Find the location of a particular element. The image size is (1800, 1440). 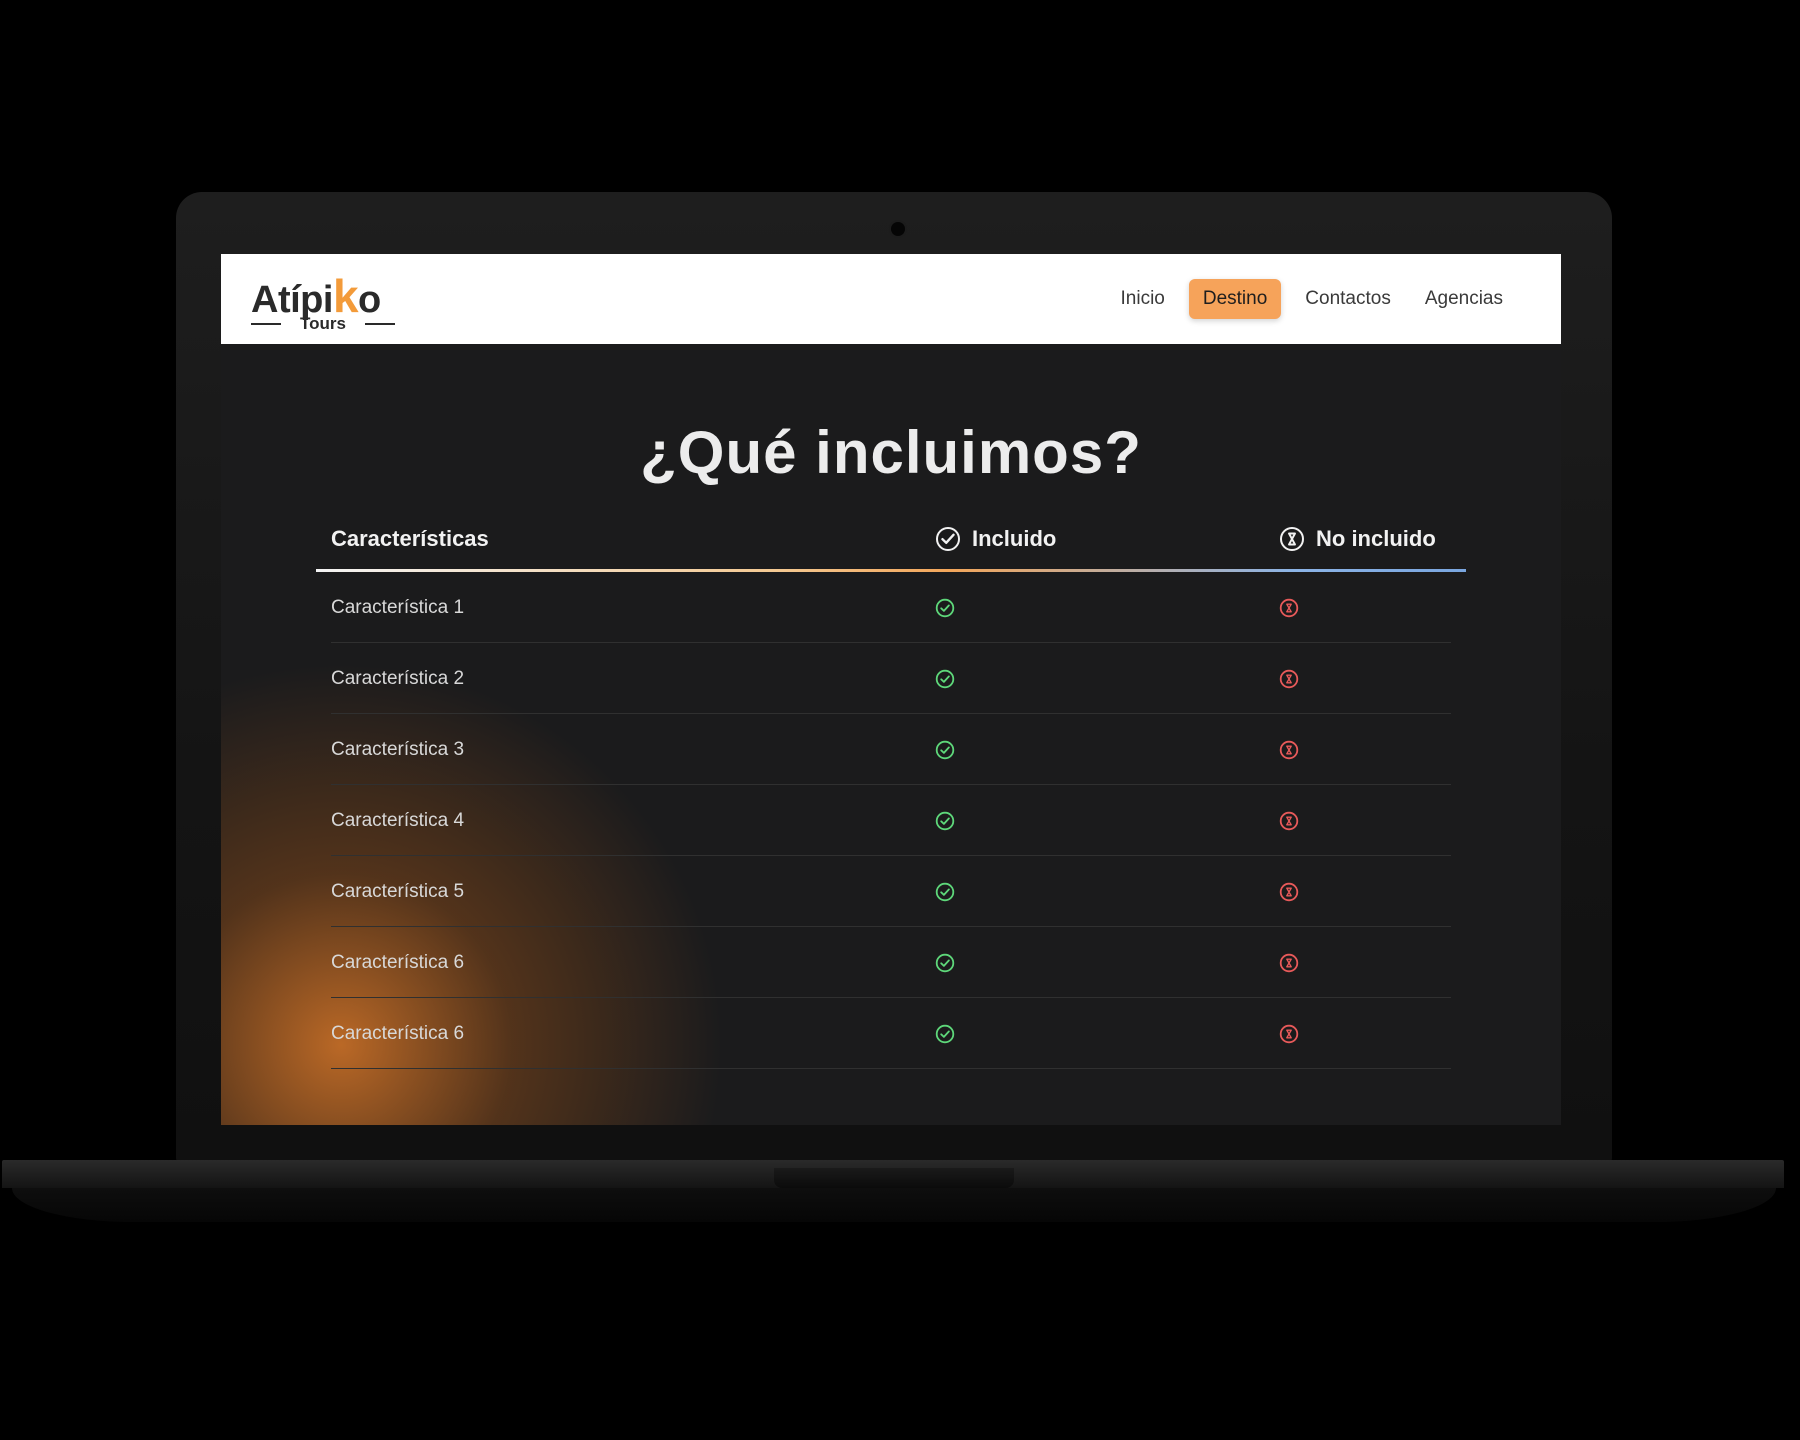

column-header-not-included-label: No incluido is located at coordinates (1376, 538).